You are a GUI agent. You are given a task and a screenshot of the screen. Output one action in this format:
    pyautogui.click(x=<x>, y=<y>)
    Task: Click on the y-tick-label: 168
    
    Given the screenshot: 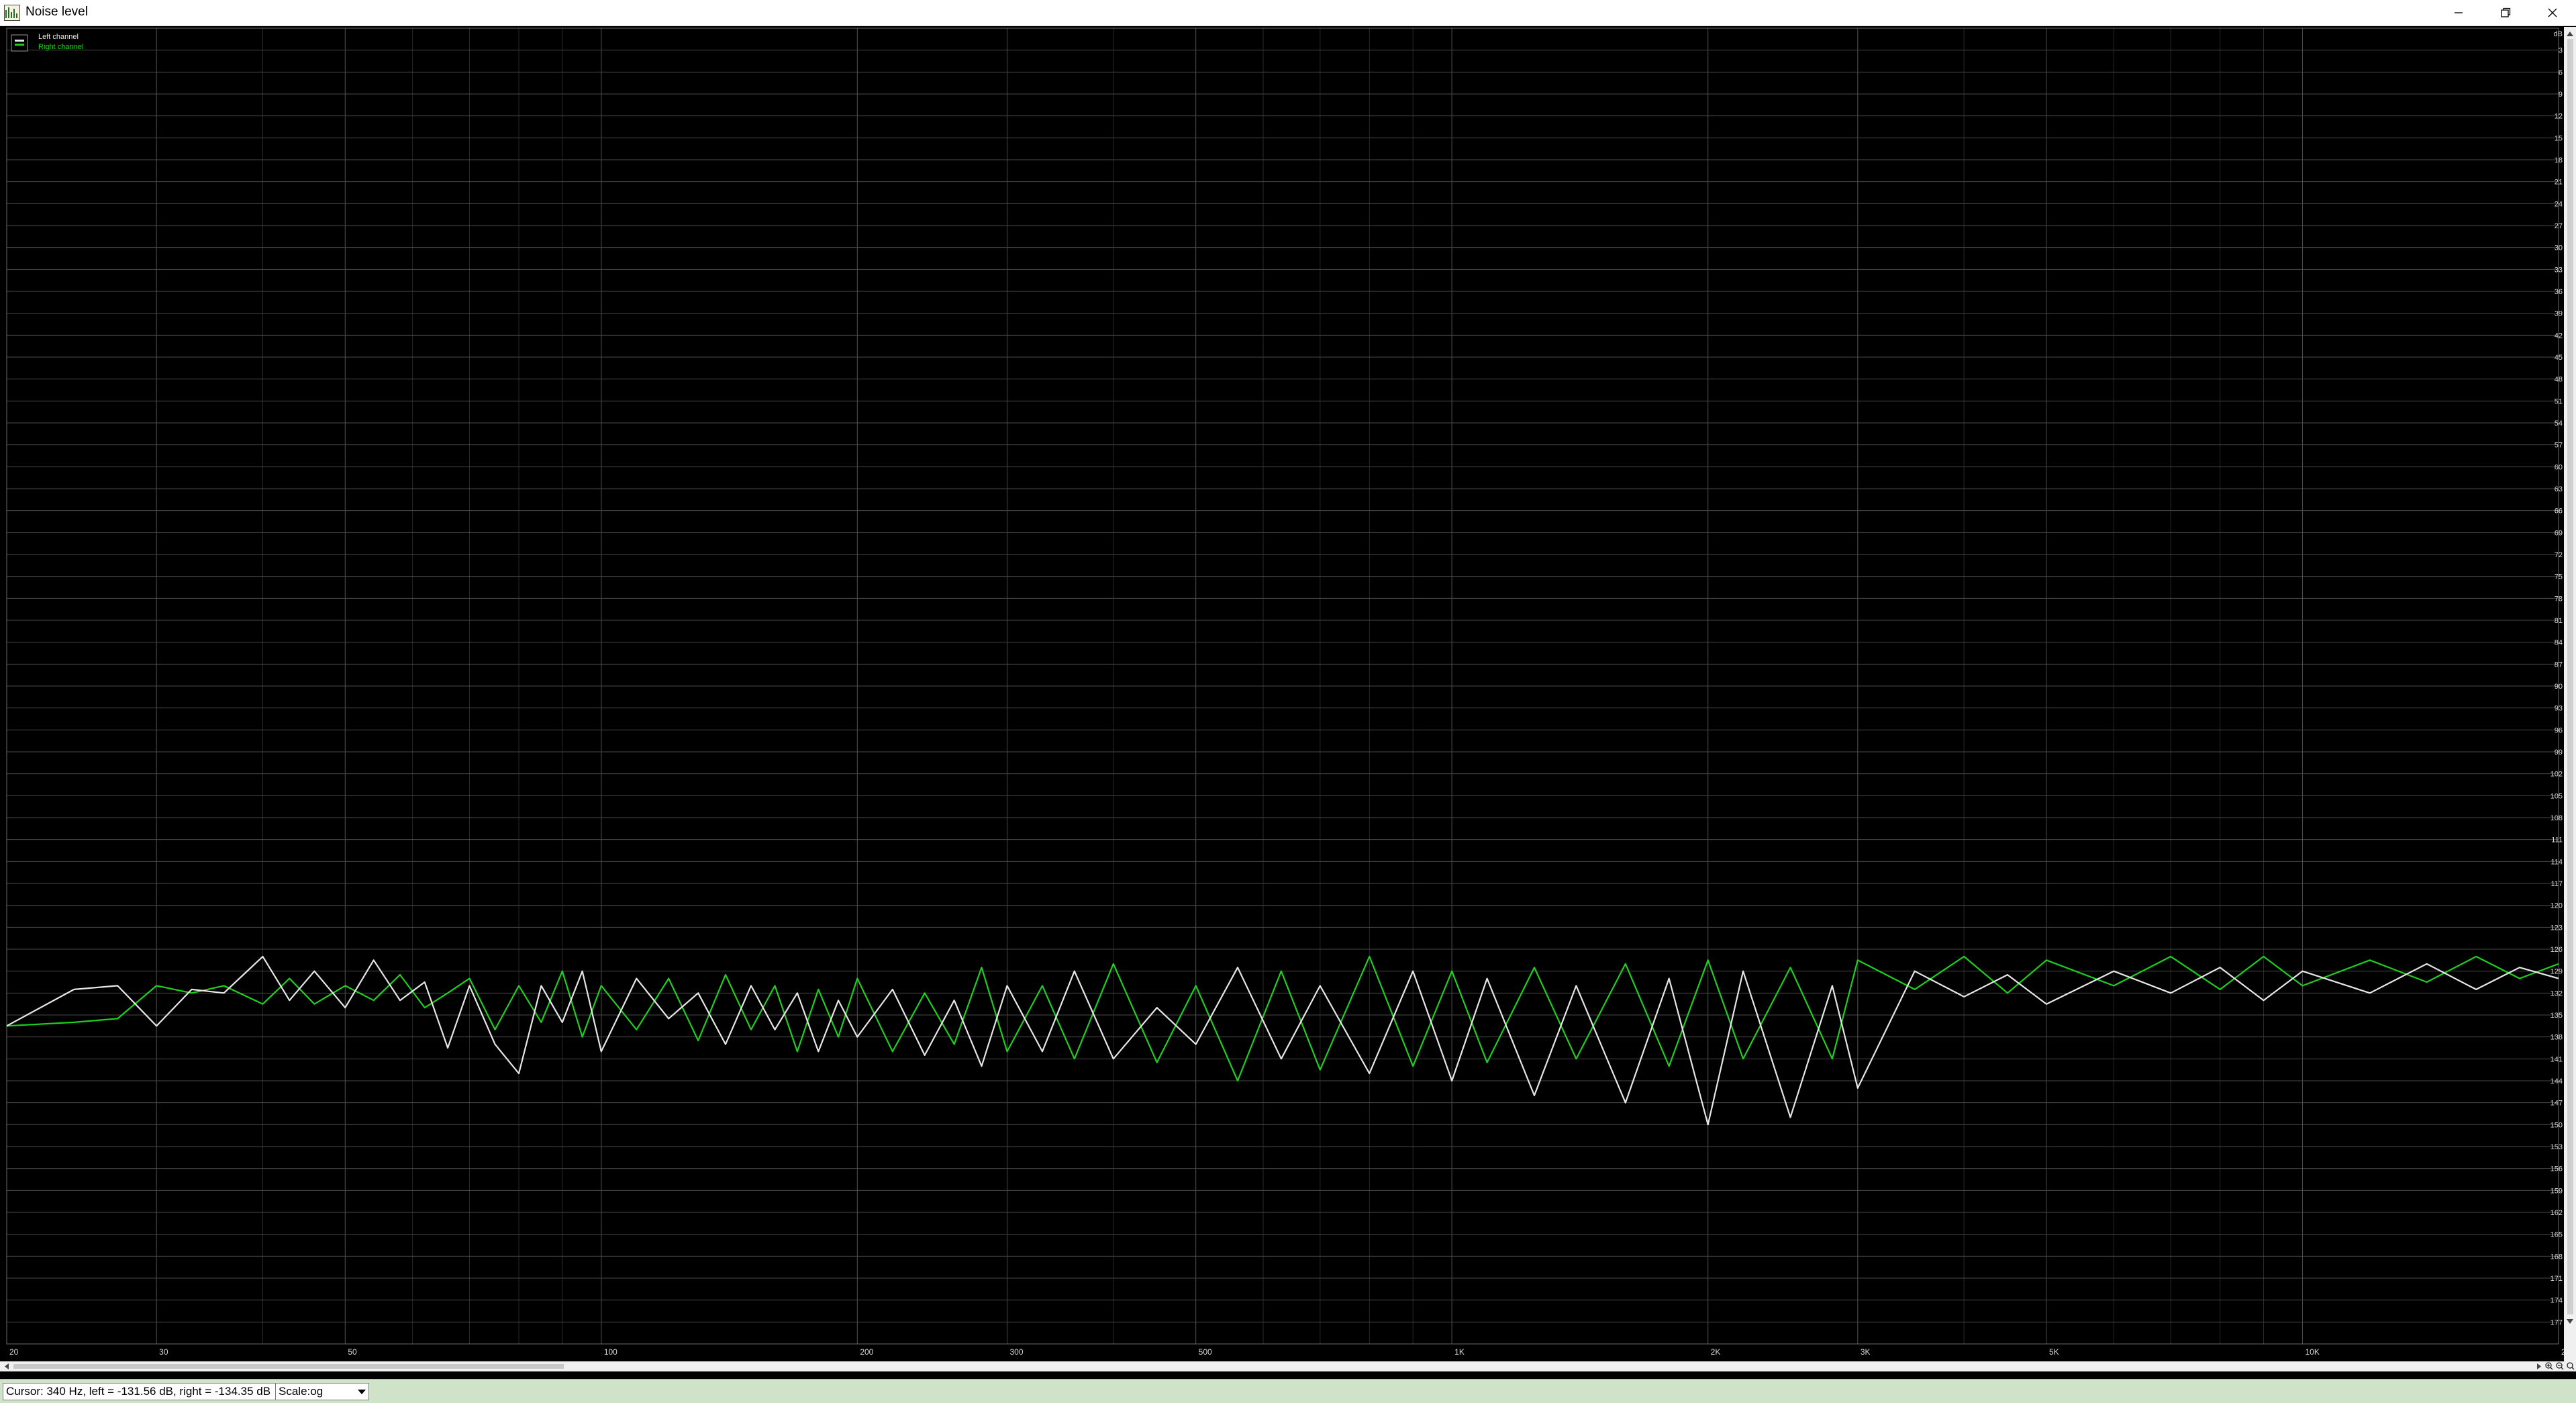 What is the action you would take?
    pyautogui.click(x=2556, y=1257)
    